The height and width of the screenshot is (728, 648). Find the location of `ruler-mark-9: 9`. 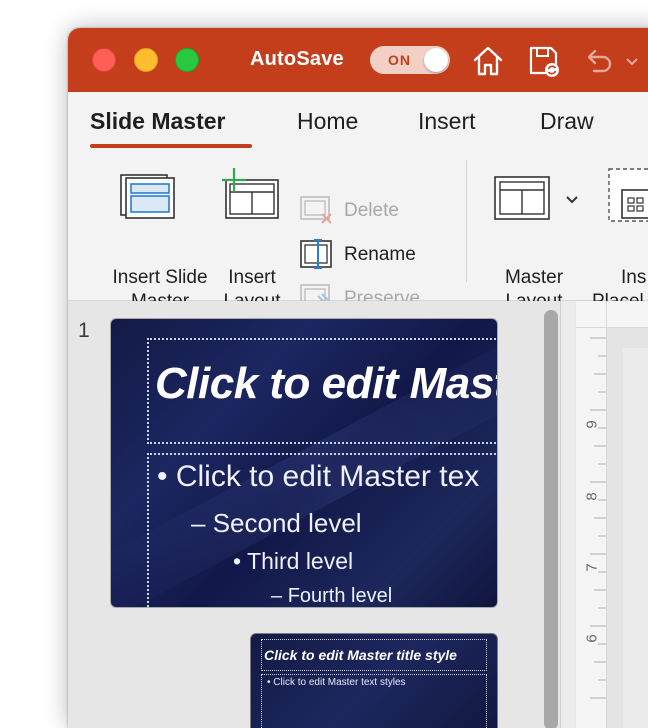

ruler-mark-9: 9 is located at coordinates (592, 424).